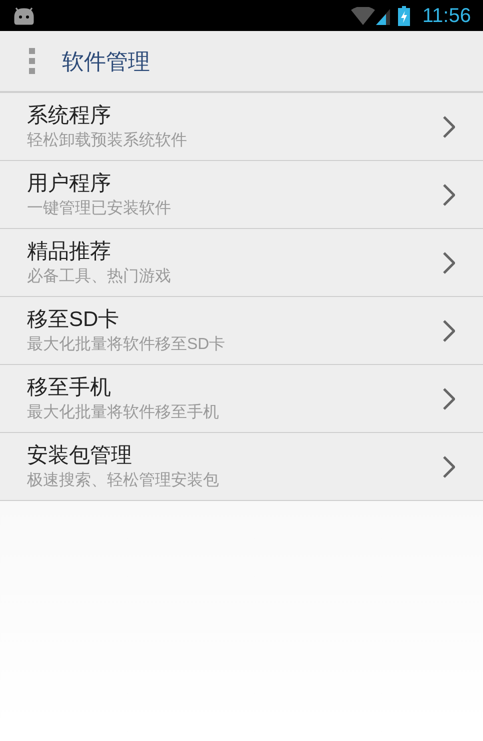 The width and height of the screenshot is (483, 741). I want to click on android-icon, so click(24, 15).